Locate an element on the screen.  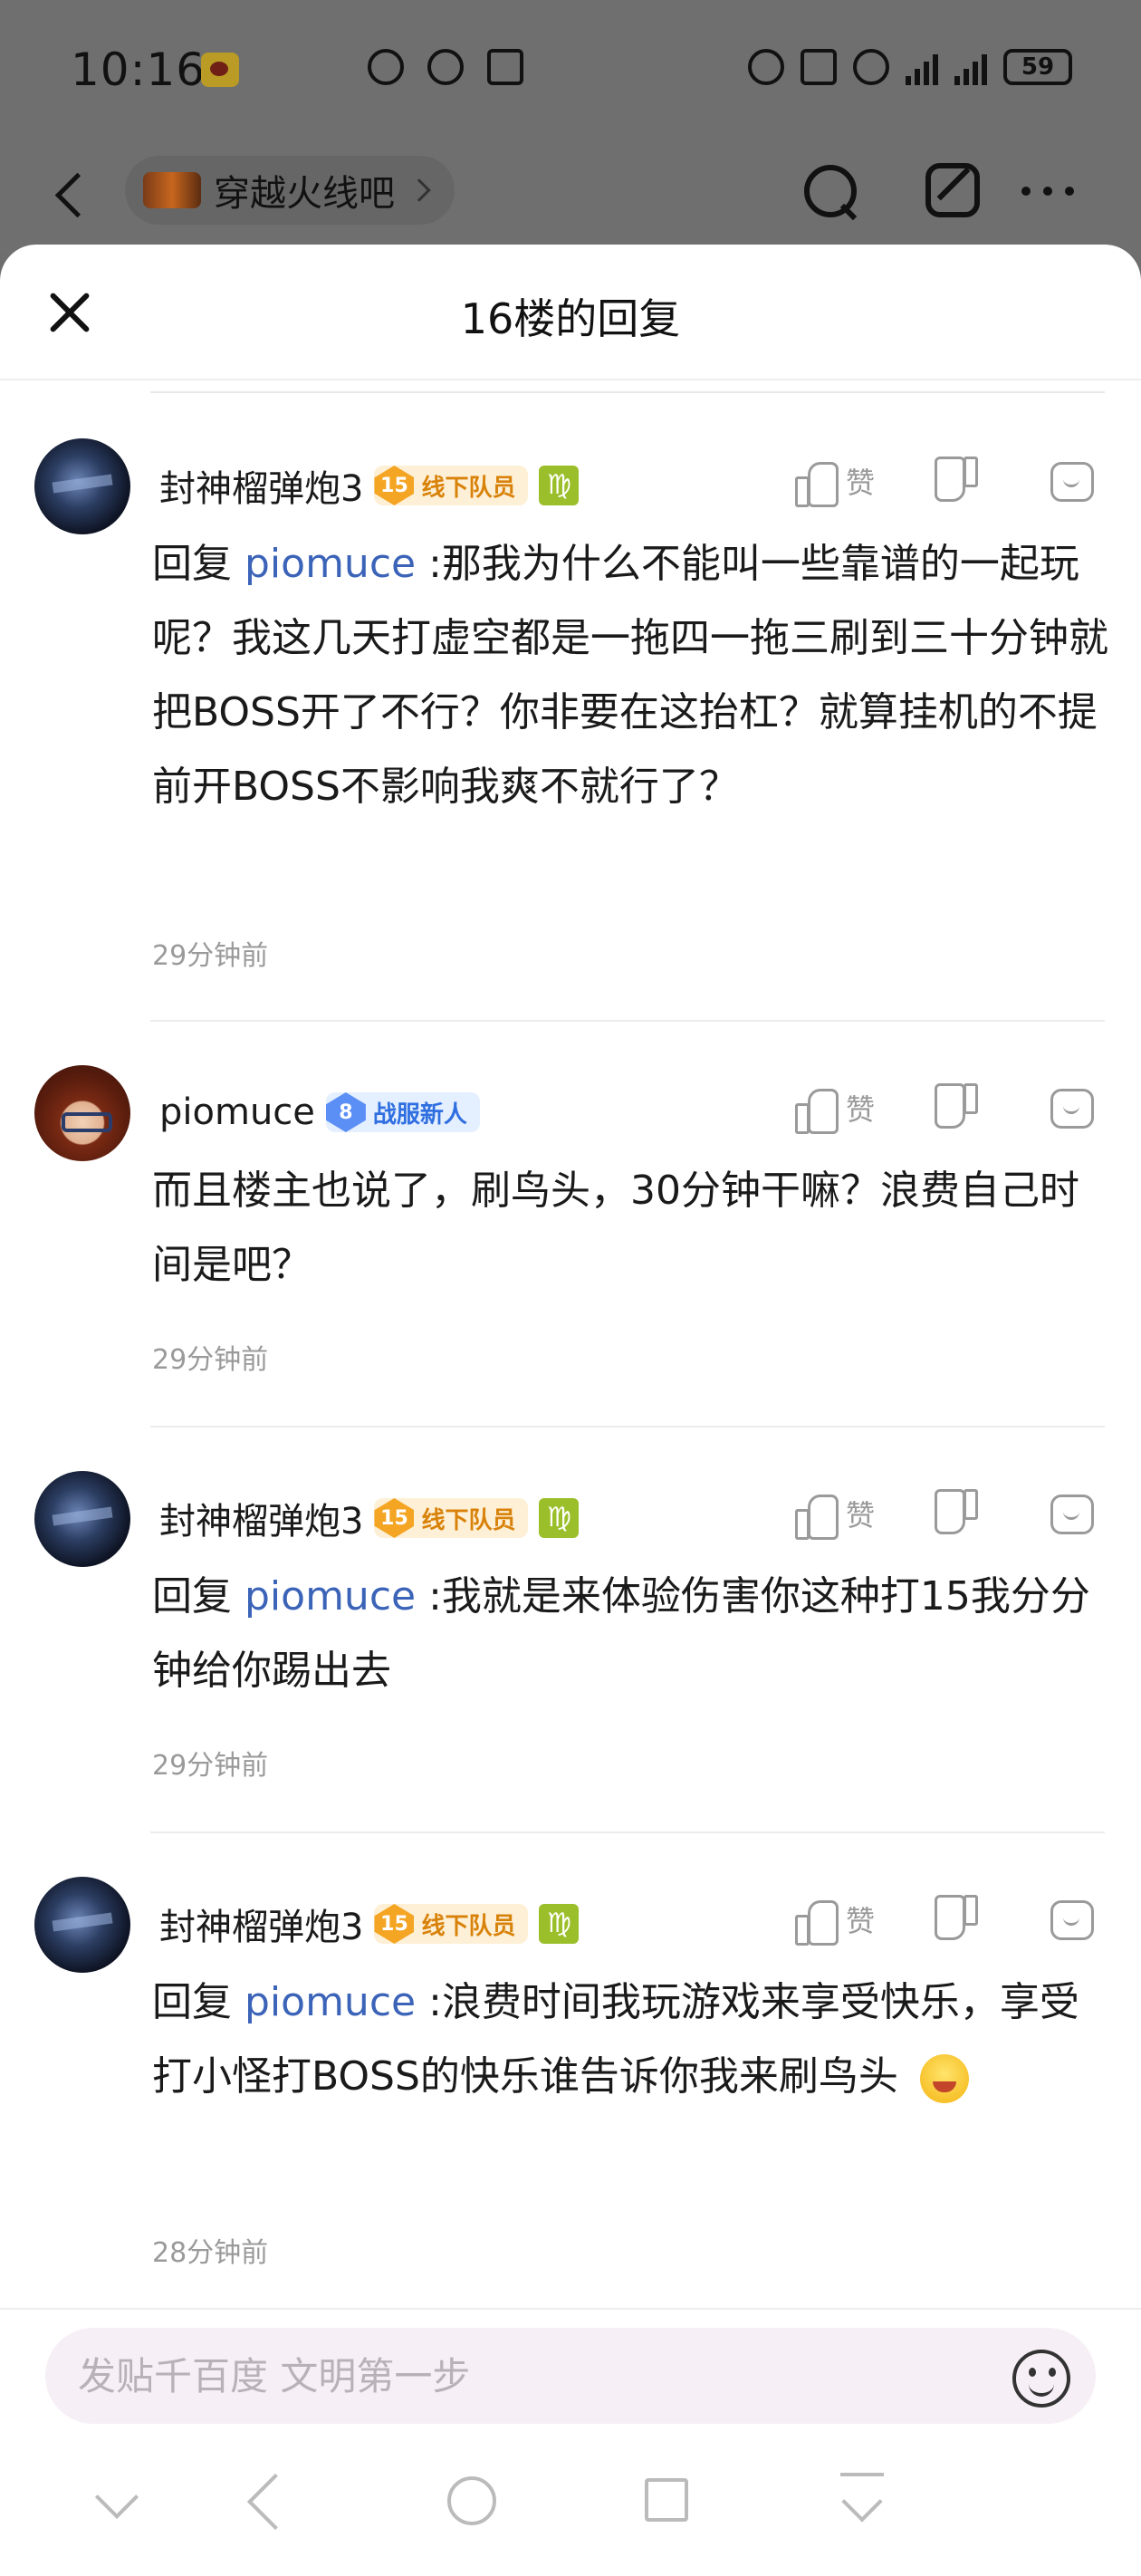
eye-comfort-icon is located at coordinates (445, 67).